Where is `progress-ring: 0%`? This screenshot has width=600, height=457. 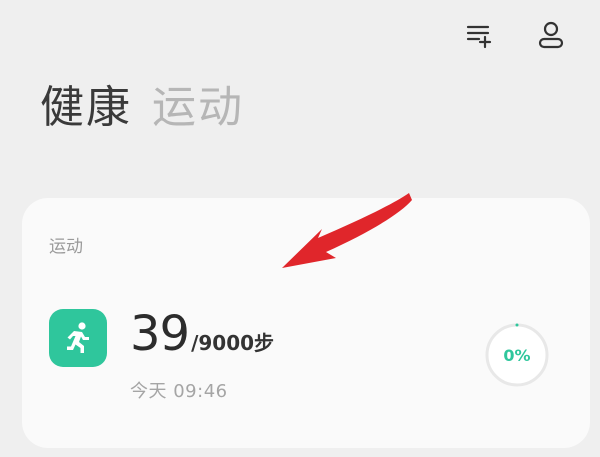 progress-ring: 0% is located at coordinates (517, 355).